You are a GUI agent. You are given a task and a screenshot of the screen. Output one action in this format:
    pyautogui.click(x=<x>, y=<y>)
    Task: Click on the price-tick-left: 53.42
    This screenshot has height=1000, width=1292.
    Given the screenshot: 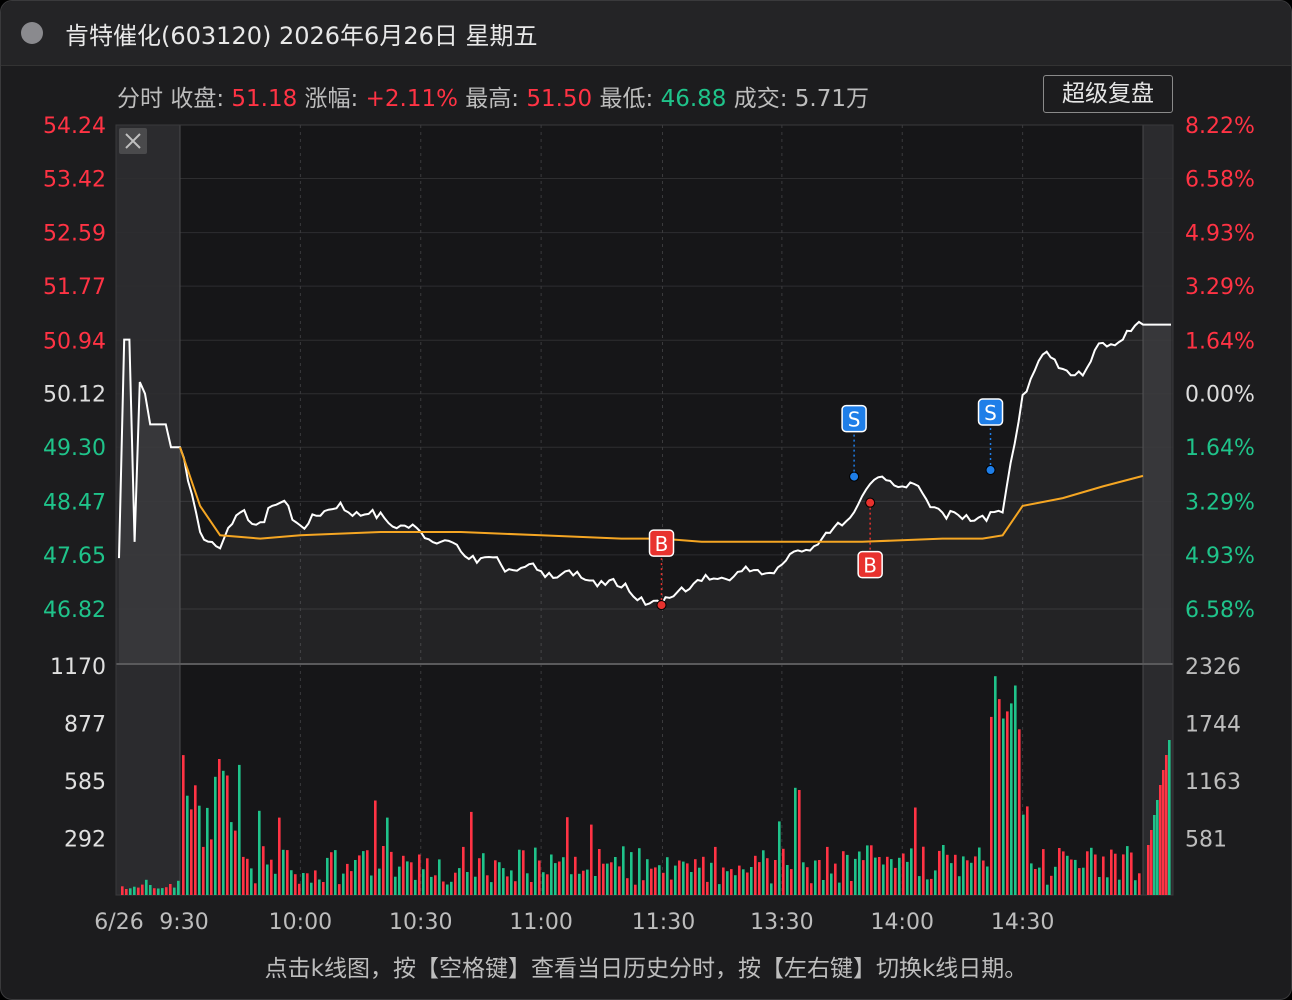 What is the action you would take?
    pyautogui.click(x=74, y=179)
    